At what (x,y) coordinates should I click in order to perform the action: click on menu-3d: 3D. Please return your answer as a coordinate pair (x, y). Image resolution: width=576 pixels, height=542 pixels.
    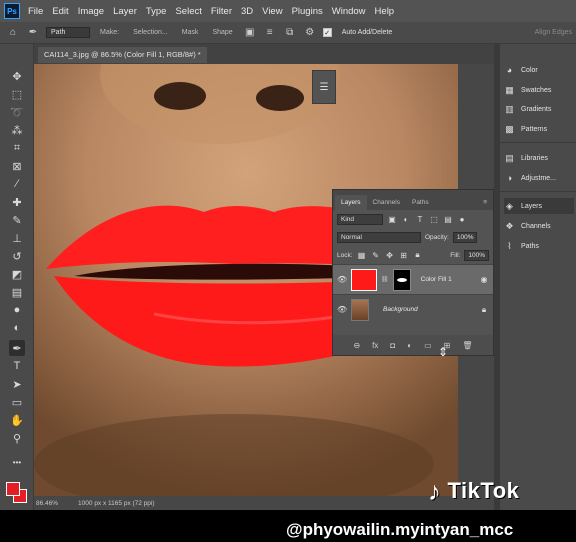
    Looking at the image, I should click on (247, 11).